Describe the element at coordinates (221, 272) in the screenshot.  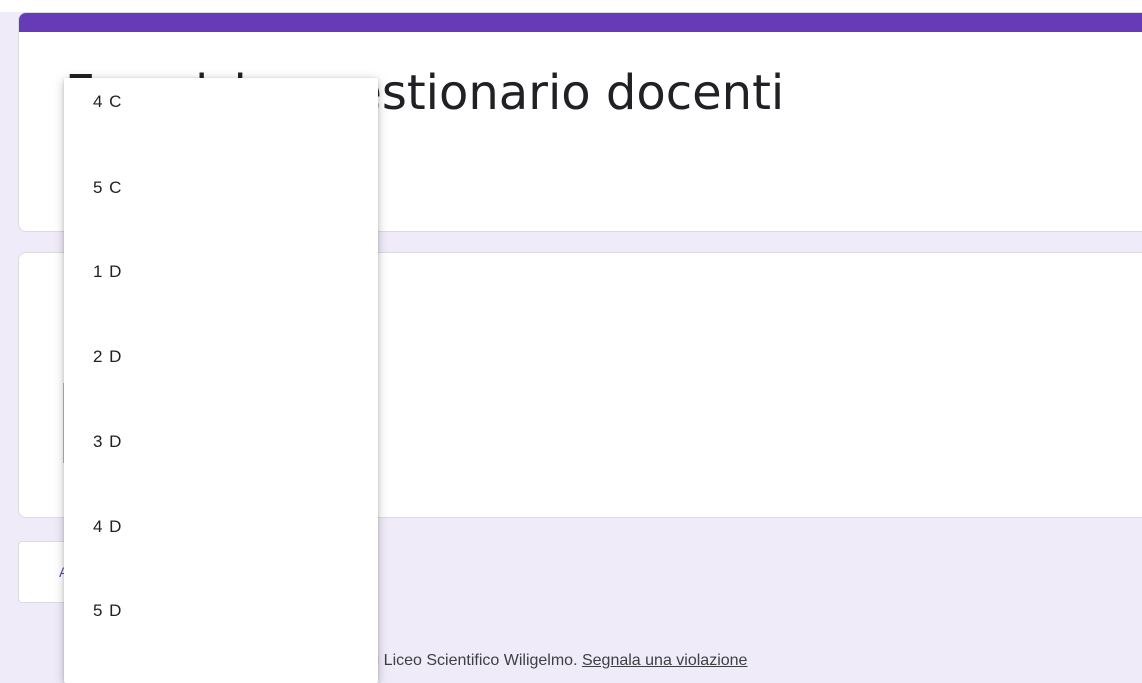
I see `dropdown-option: 1 D` at that location.